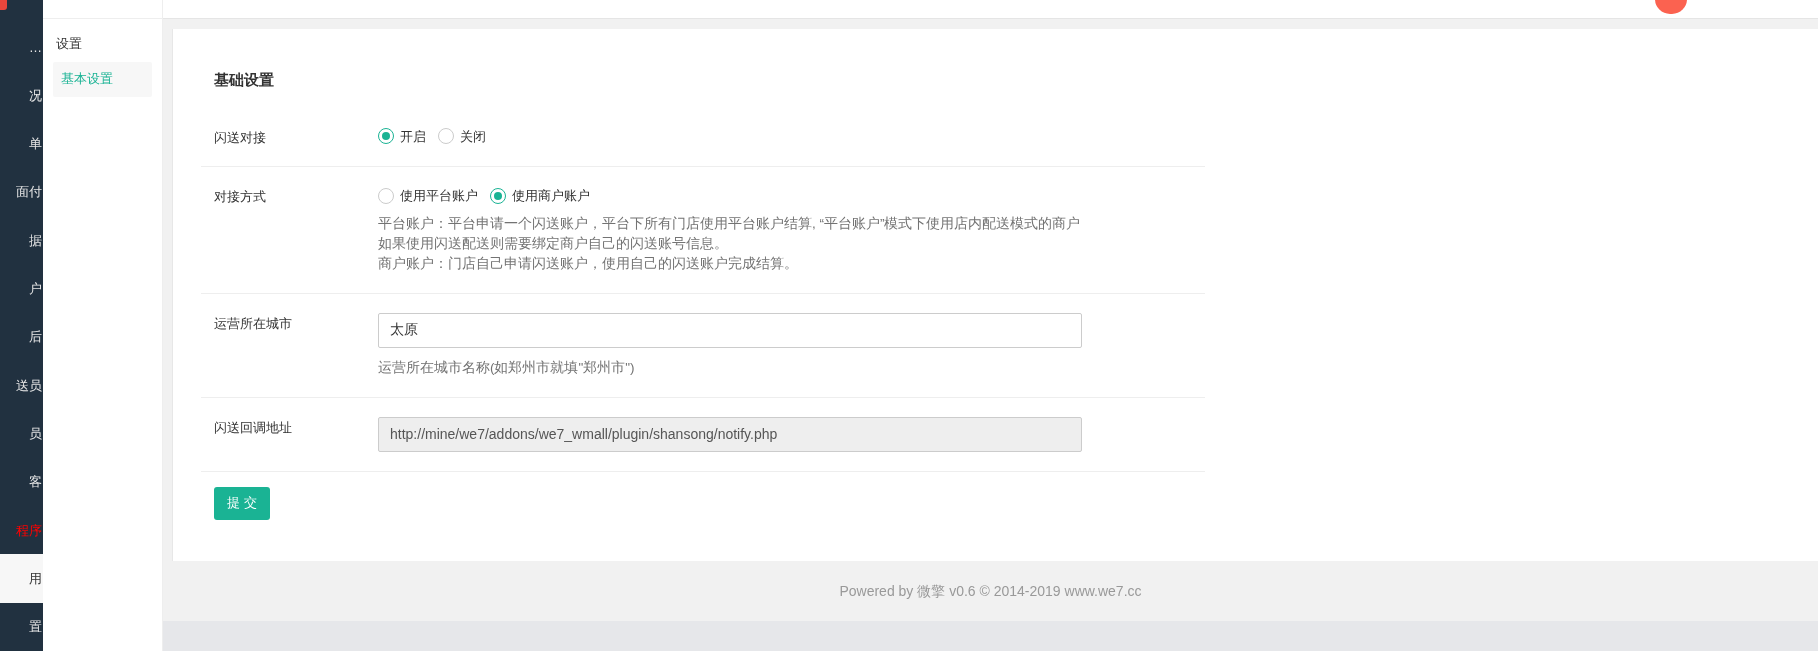 This screenshot has height=651, width=1818. What do you see at coordinates (439, 196) in the screenshot?
I see `radio-label: 使用平台账户` at bounding box center [439, 196].